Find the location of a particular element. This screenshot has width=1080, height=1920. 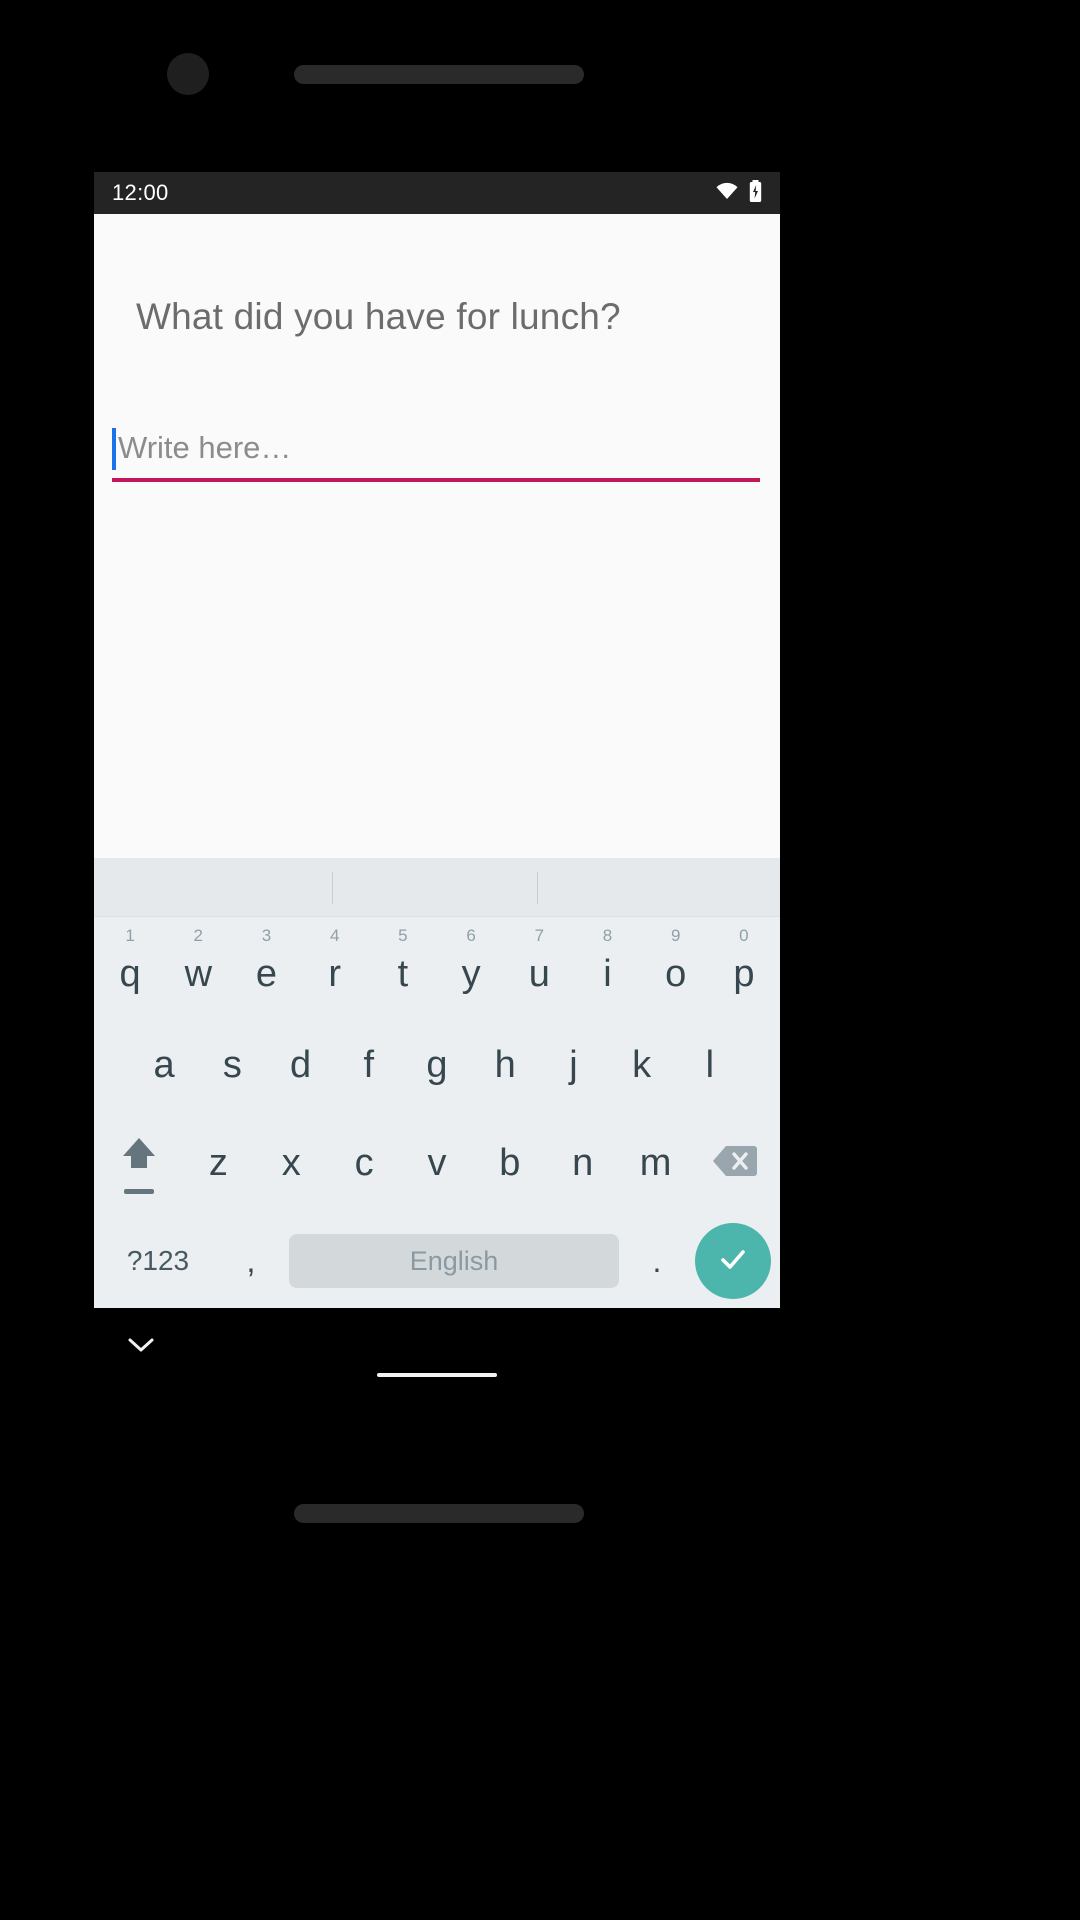

key-hint: 6 is located at coordinates (471, 935).